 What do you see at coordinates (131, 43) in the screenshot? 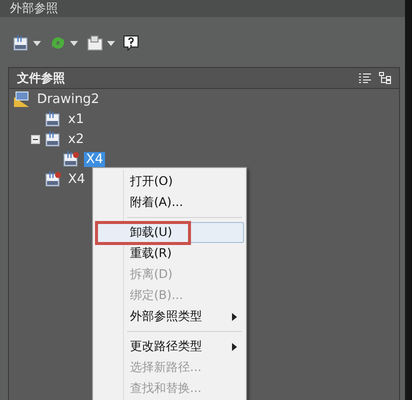
I see `help-button` at bounding box center [131, 43].